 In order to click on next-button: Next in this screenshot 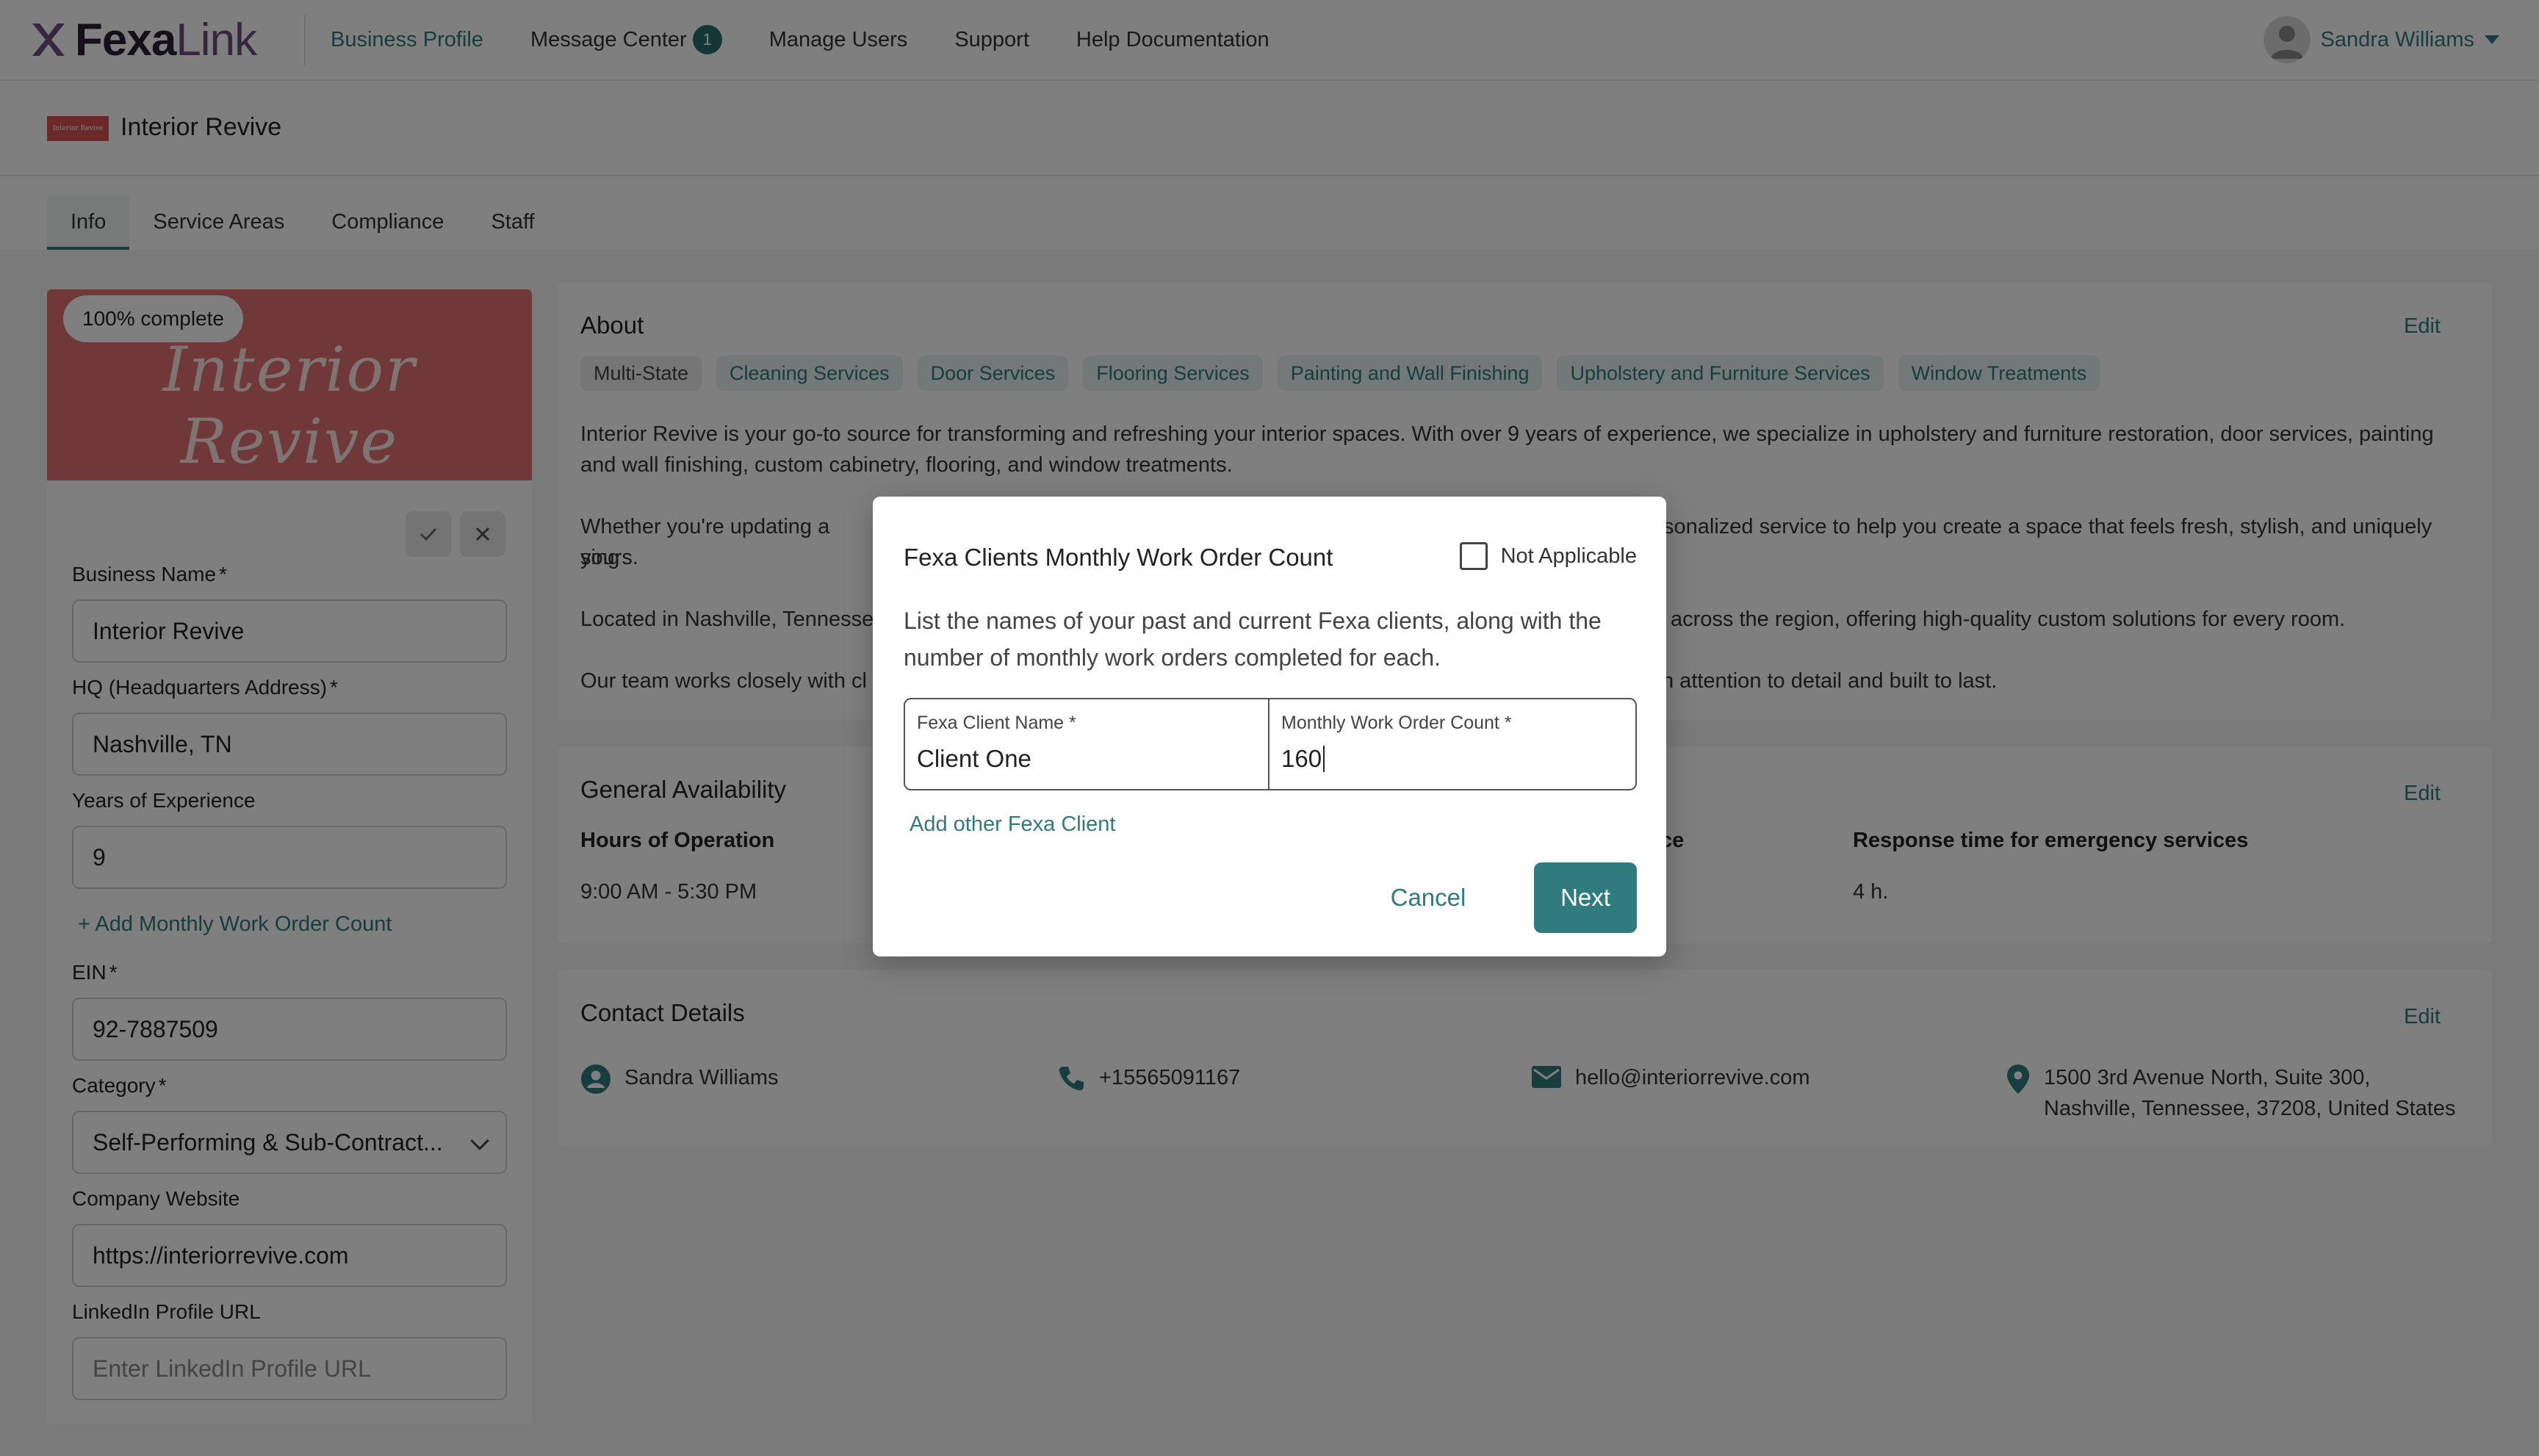, I will do `click(1585, 897)`.